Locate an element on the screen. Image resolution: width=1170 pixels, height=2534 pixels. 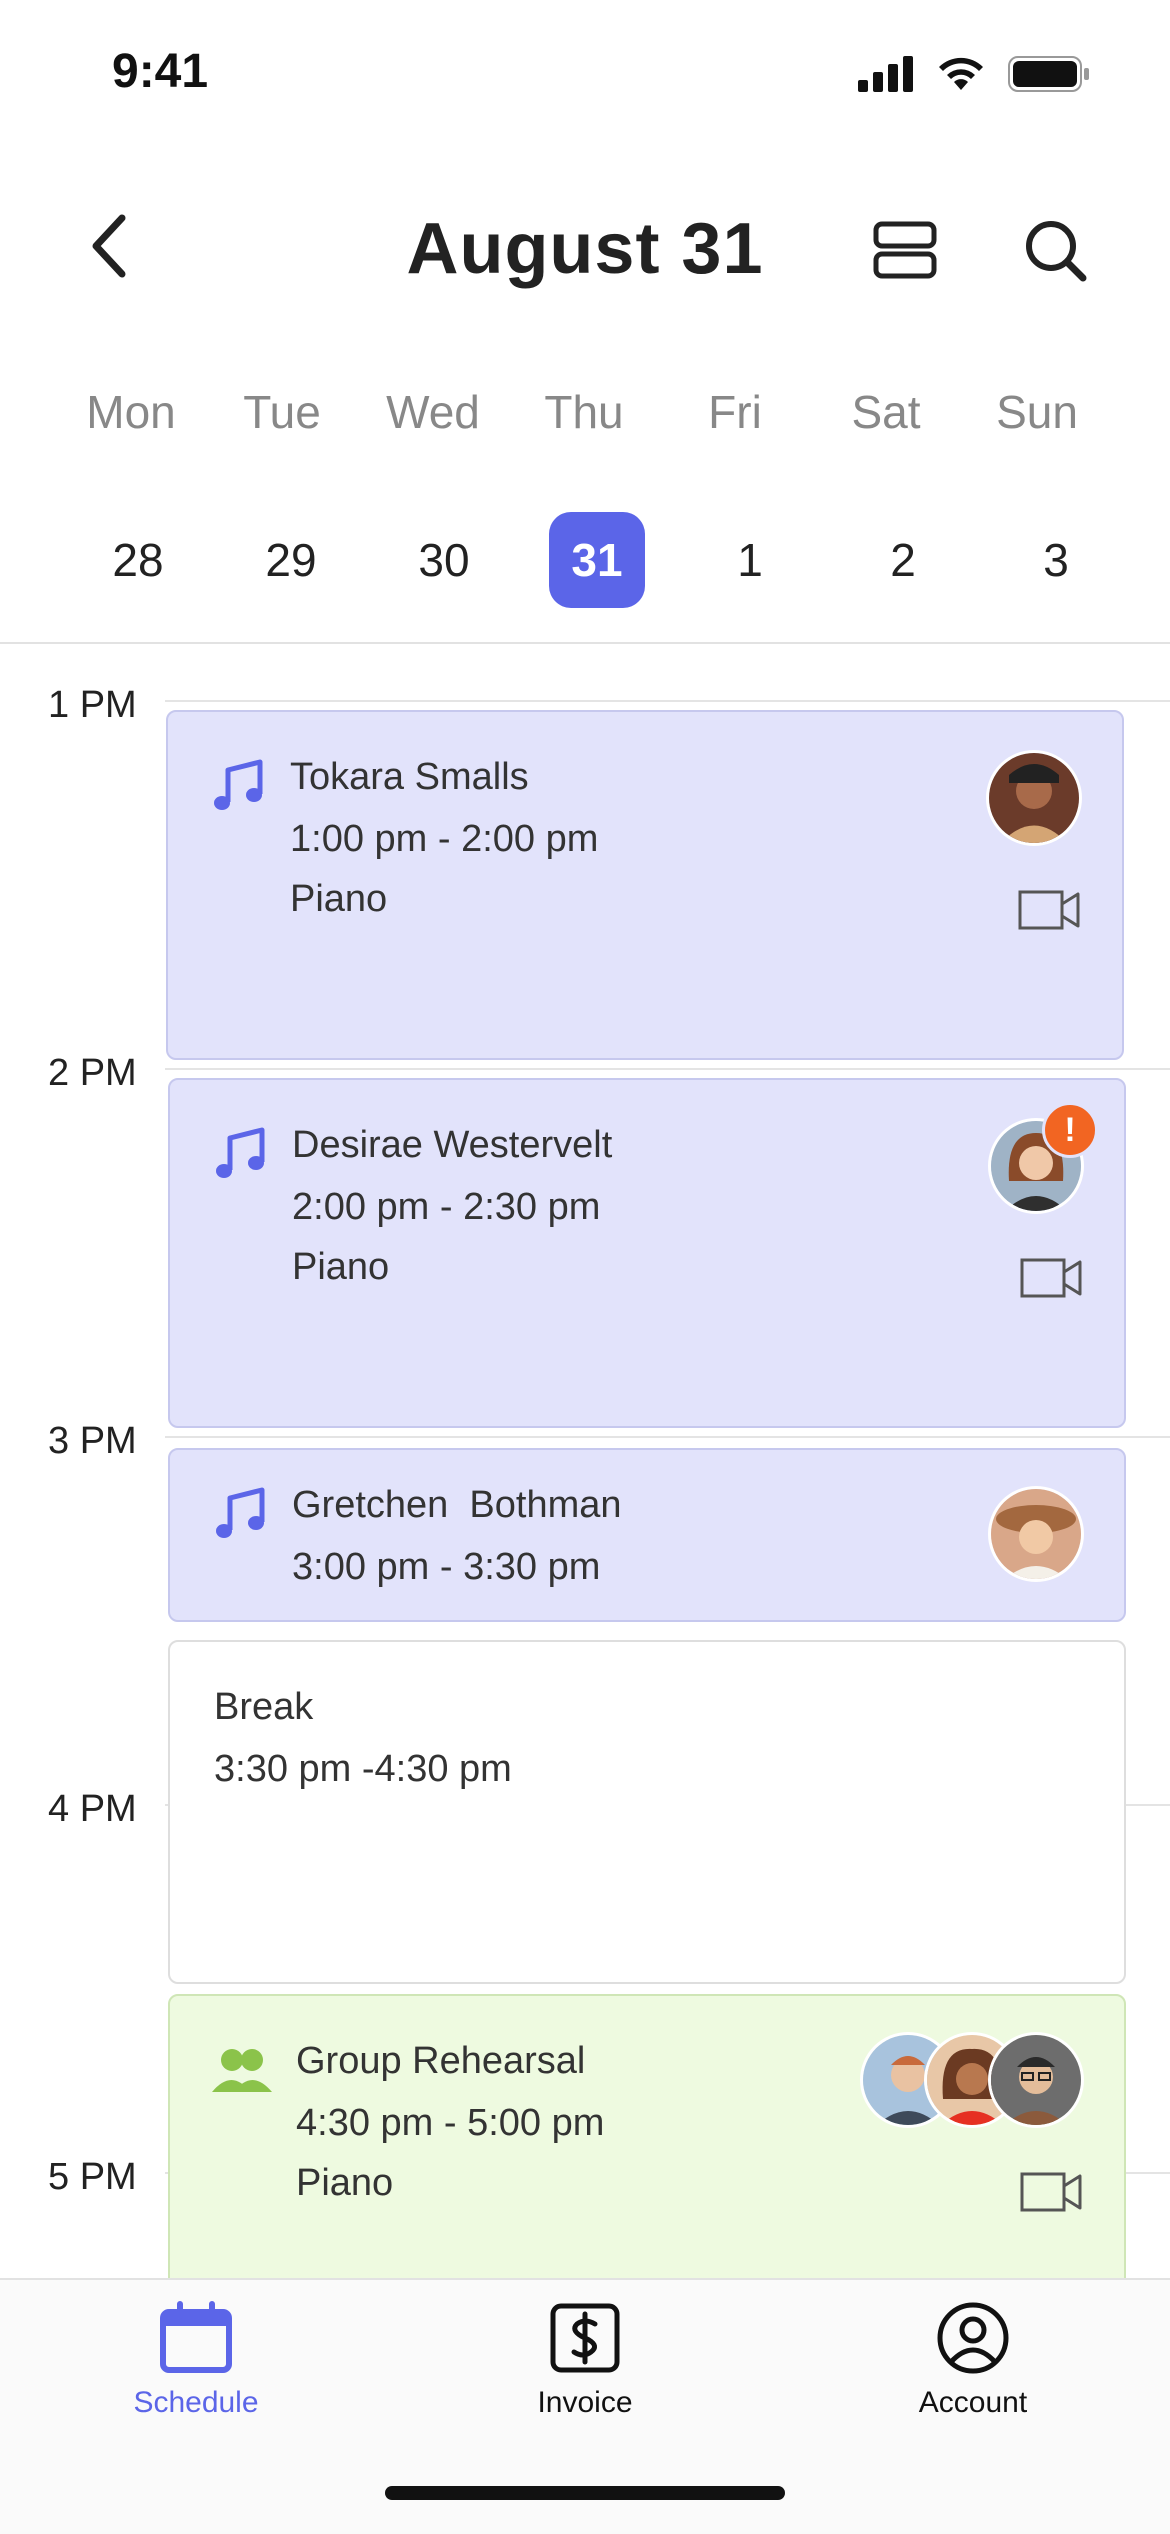
search-button is located at coordinates (1055, 250).